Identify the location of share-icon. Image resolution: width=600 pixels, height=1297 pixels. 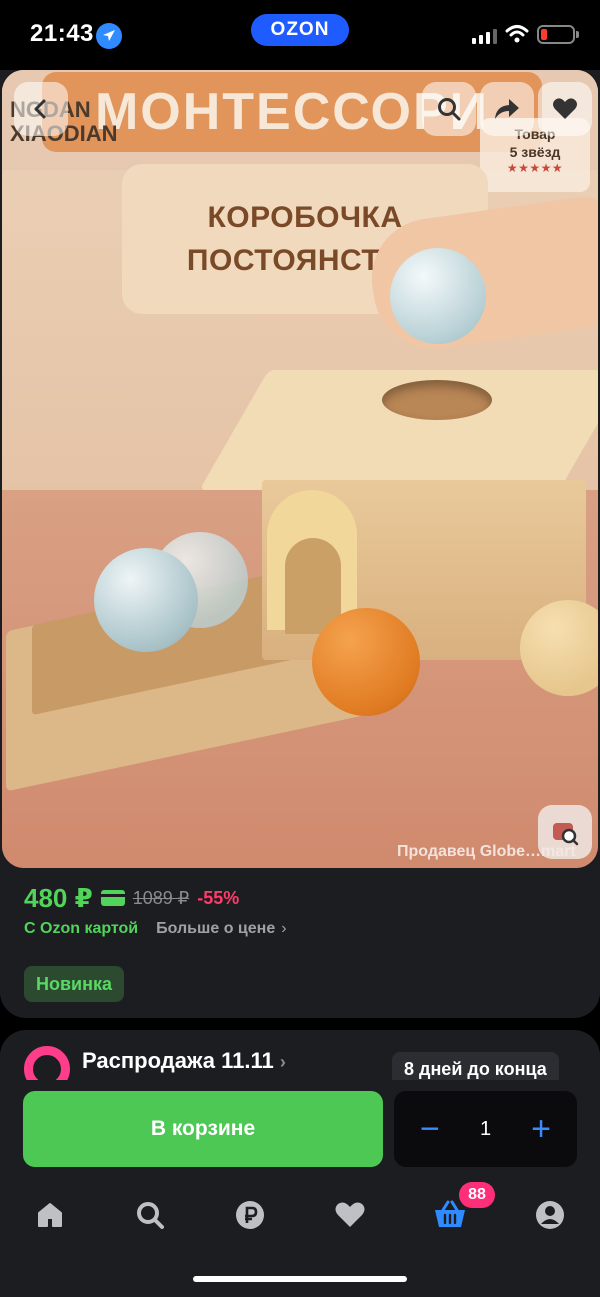
(507, 109).